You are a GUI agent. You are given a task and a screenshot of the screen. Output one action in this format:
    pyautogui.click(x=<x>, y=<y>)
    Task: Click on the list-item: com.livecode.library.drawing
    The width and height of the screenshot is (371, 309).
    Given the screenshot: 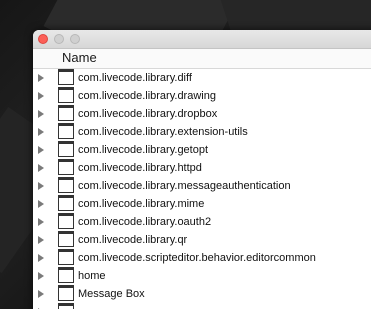 What is the action you would take?
    pyautogui.click(x=202, y=96)
    